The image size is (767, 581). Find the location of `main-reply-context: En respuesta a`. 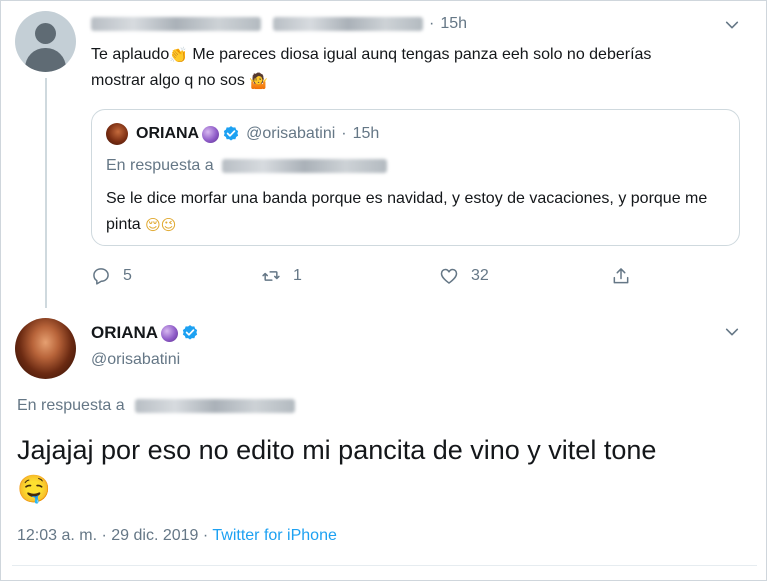

main-reply-context: En respuesta a is located at coordinates (156, 406).